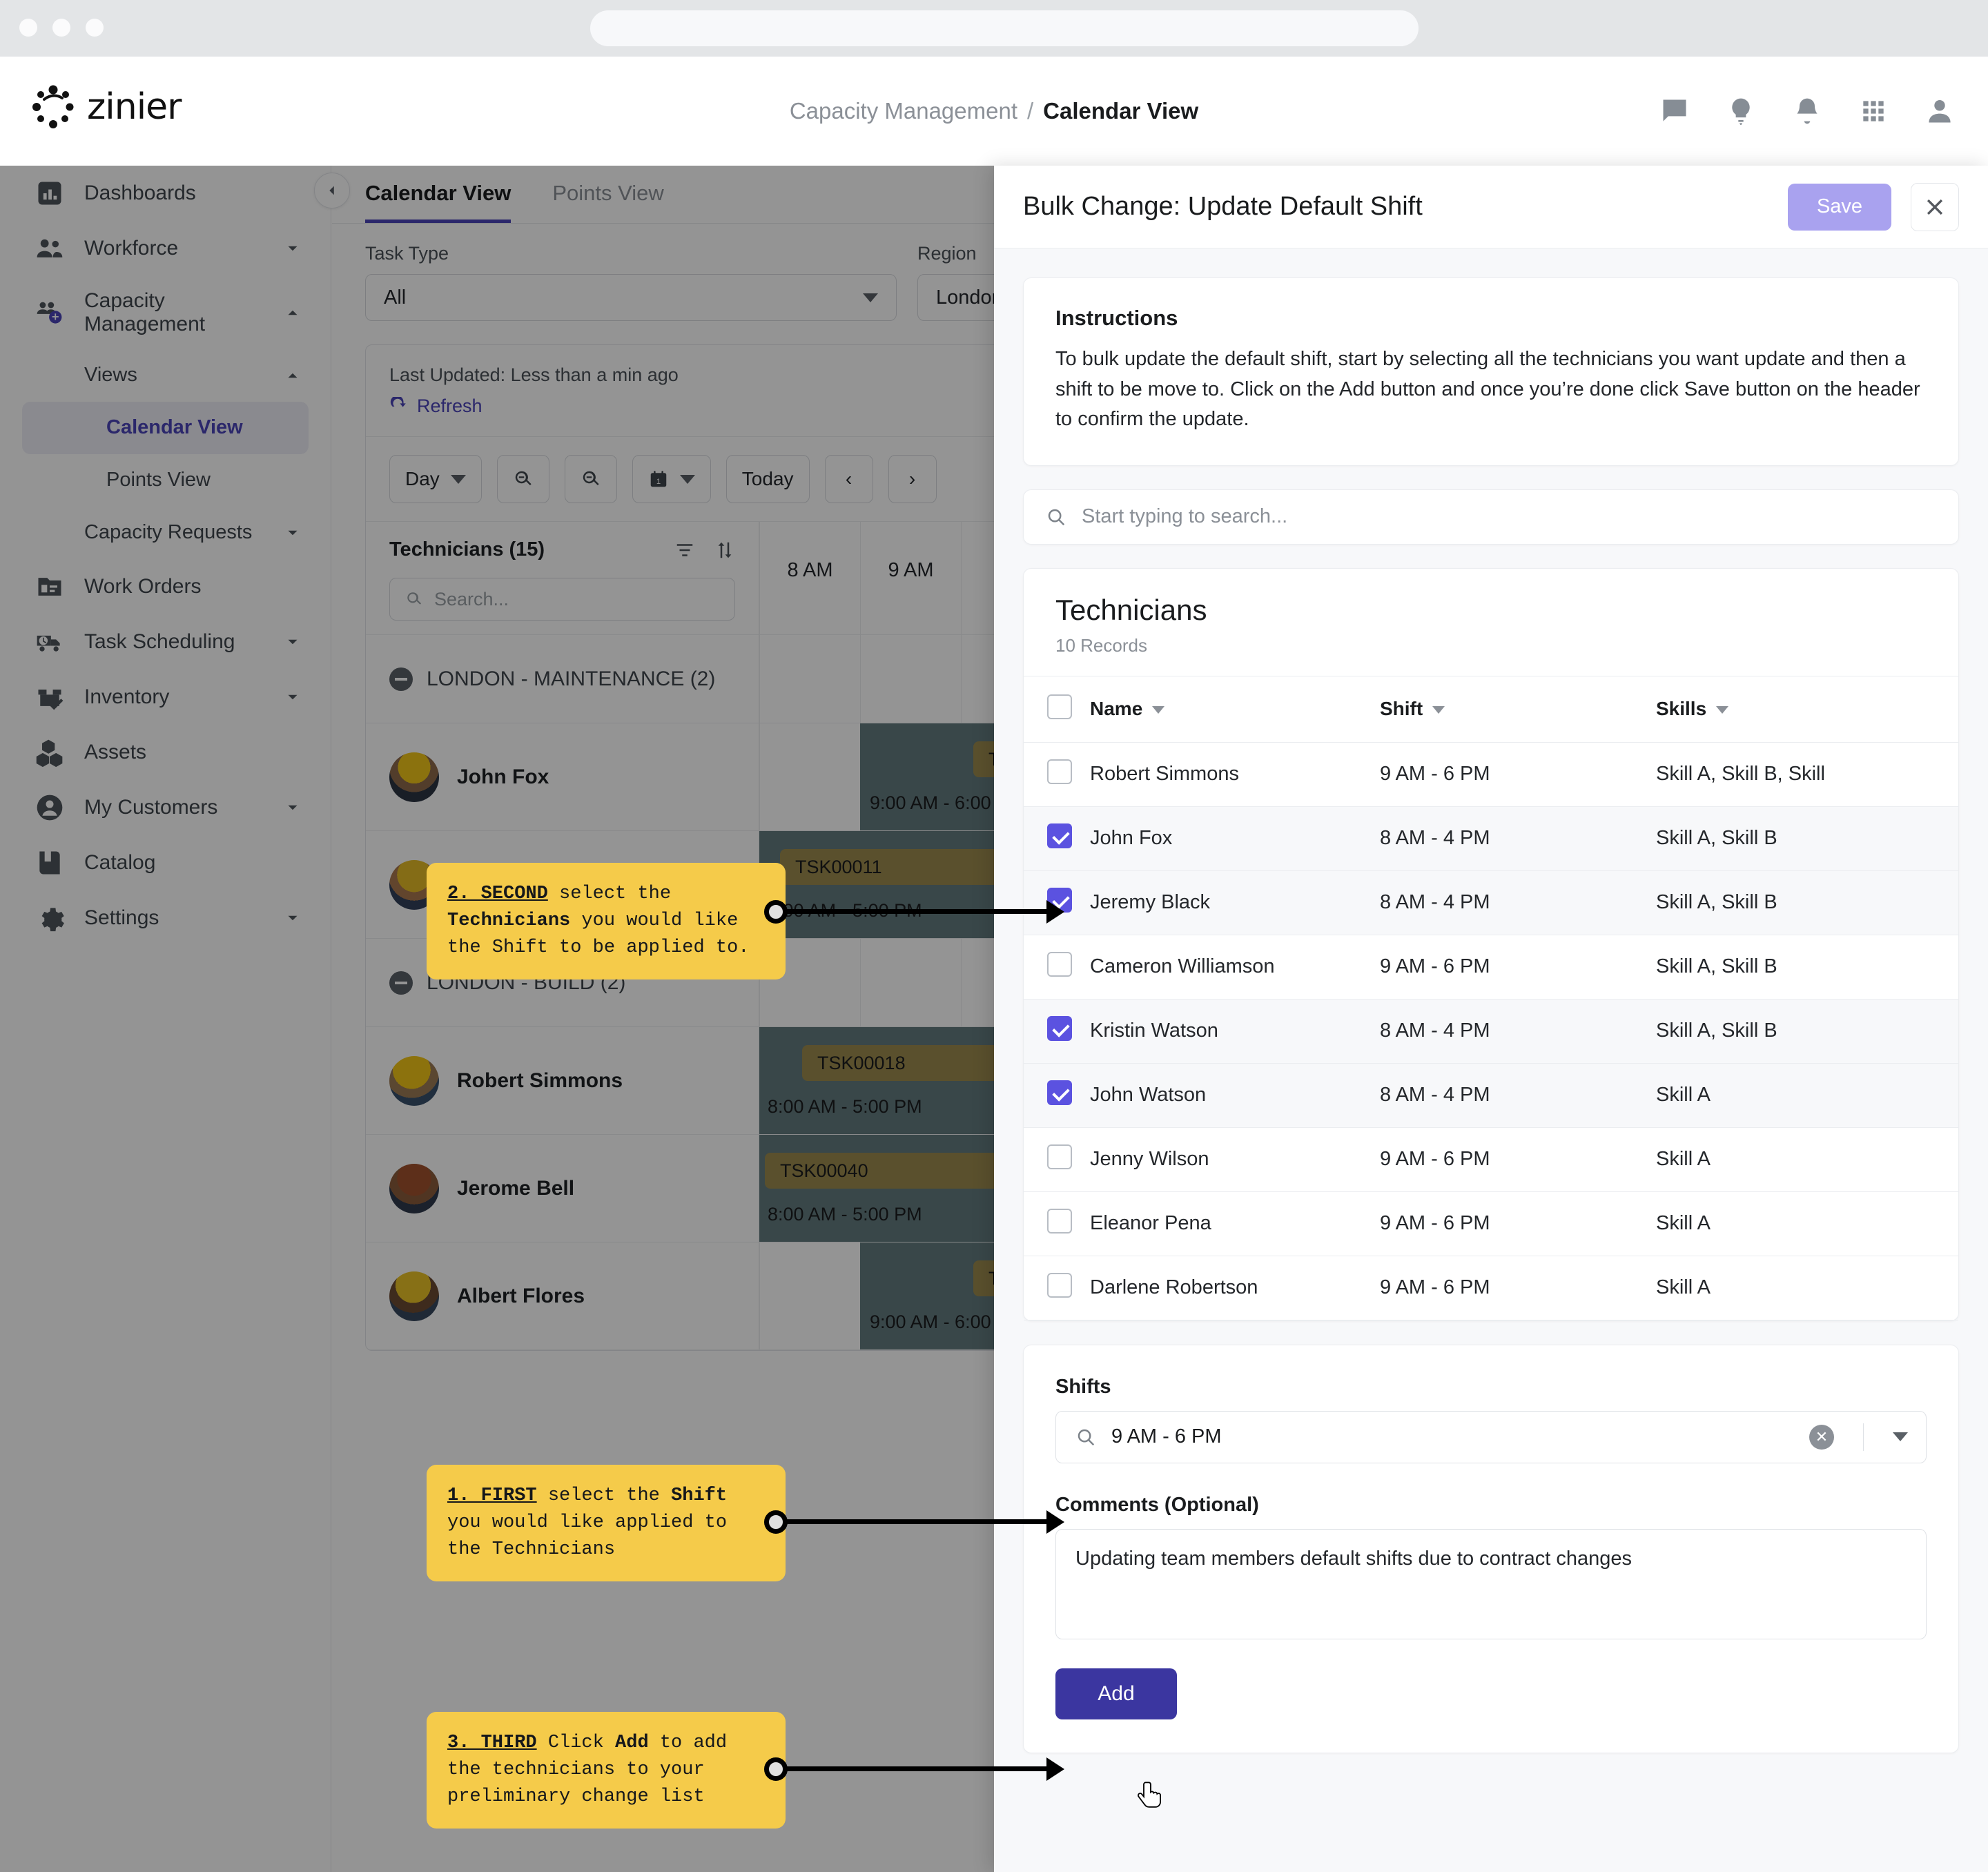 The width and height of the screenshot is (1988, 1872). What do you see at coordinates (165, 480) in the screenshot?
I see `sidebar-item-points-view: Points View` at bounding box center [165, 480].